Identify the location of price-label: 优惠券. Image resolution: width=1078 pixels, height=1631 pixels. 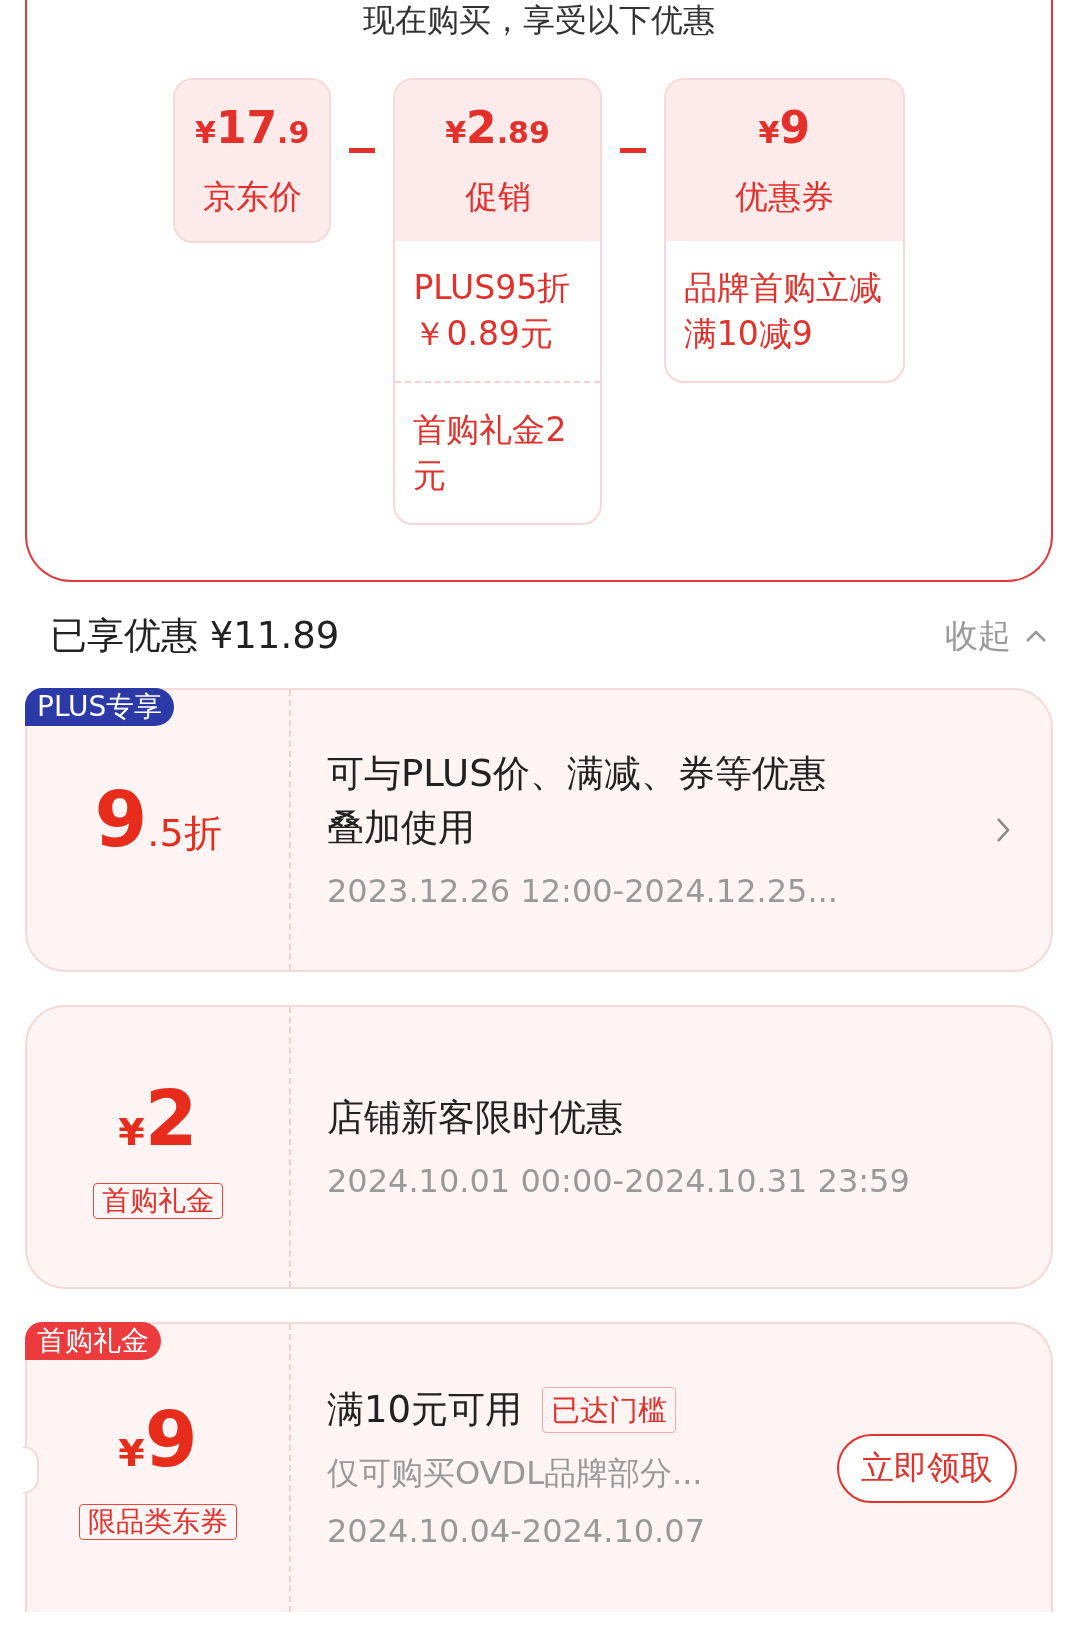
(784, 196).